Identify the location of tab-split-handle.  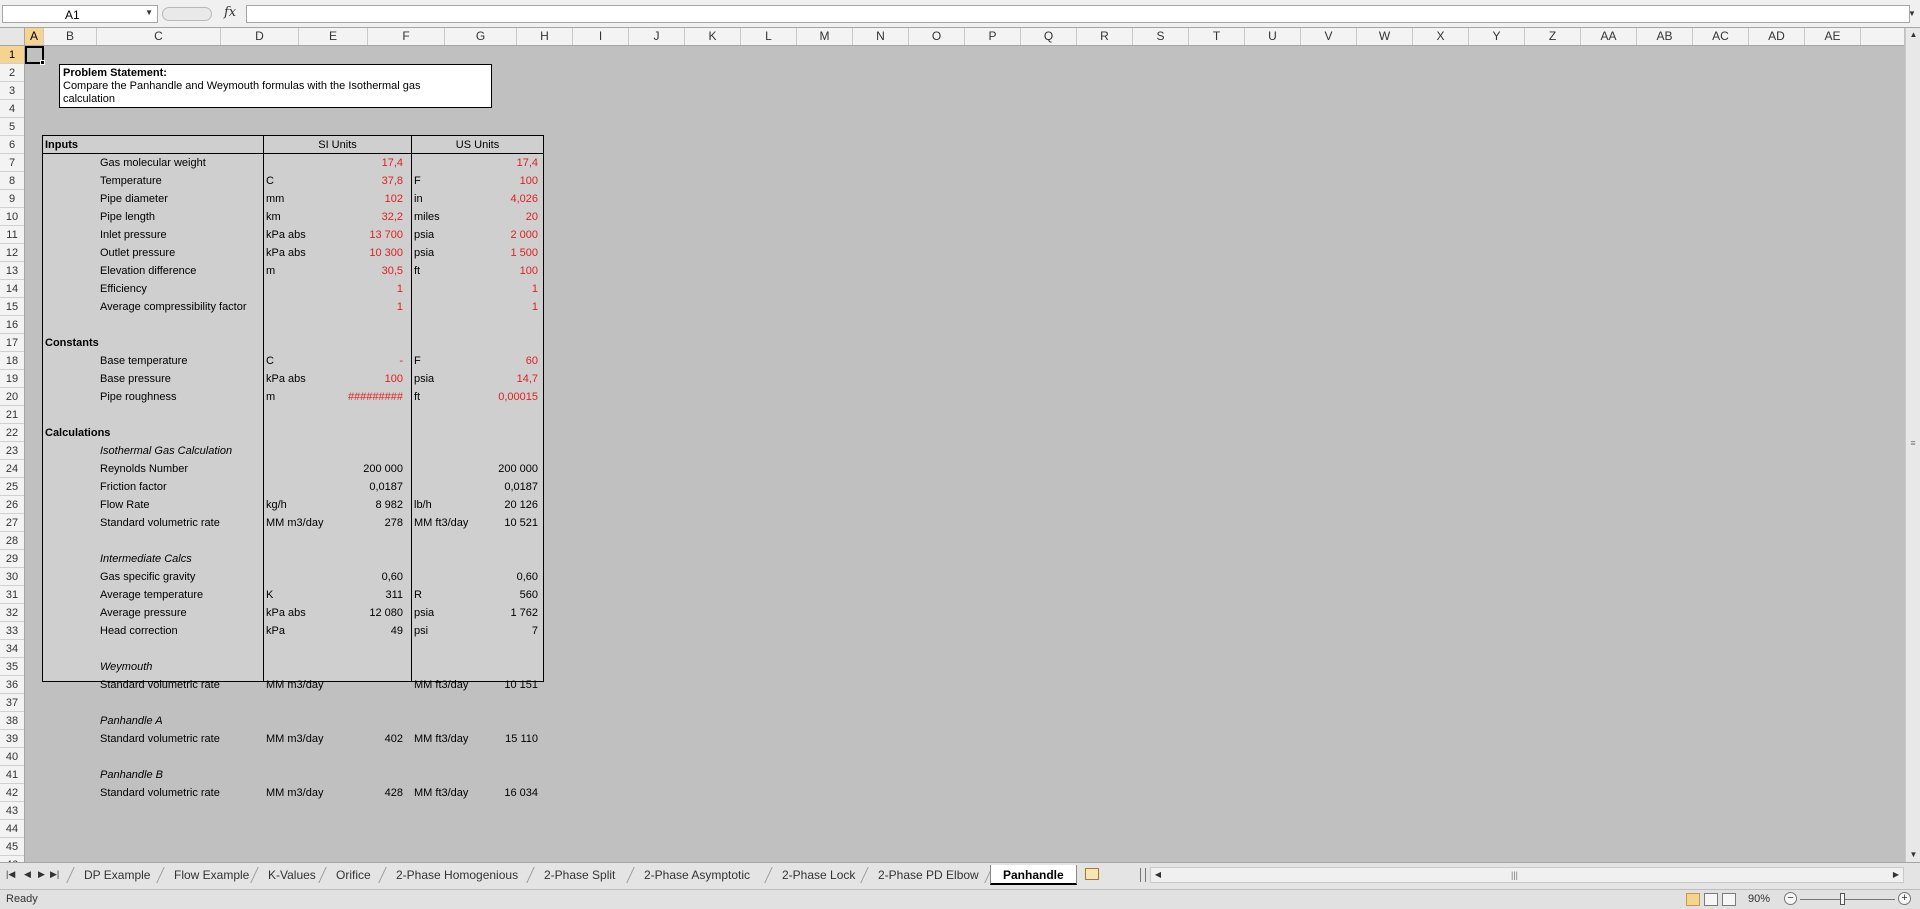
(1143, 875).